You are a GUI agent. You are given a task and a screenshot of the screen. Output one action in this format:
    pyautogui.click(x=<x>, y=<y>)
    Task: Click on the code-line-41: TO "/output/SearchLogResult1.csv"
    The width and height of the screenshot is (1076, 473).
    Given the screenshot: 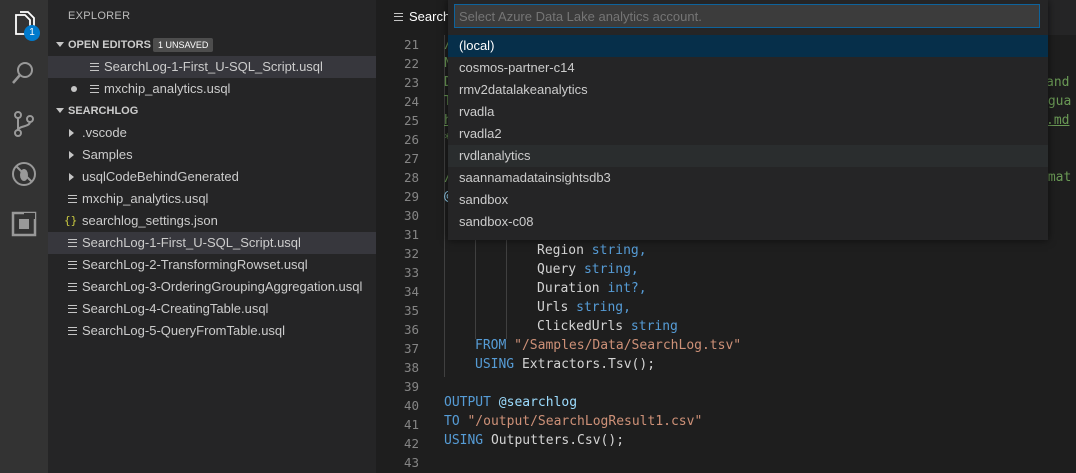 What is the action you would take?
    pyautogui.click(x=573, y=421)
    